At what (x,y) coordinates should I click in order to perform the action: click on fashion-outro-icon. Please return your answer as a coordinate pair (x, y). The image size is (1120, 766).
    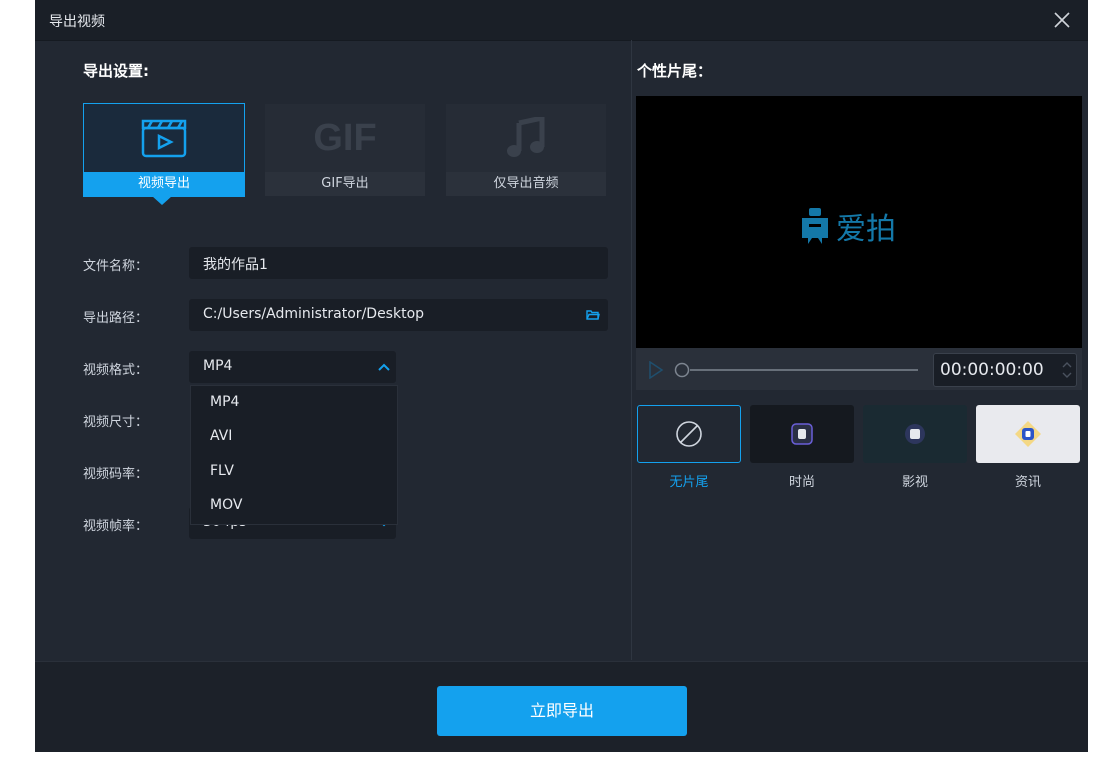
    Looking at the image, I should click on (802, 434).